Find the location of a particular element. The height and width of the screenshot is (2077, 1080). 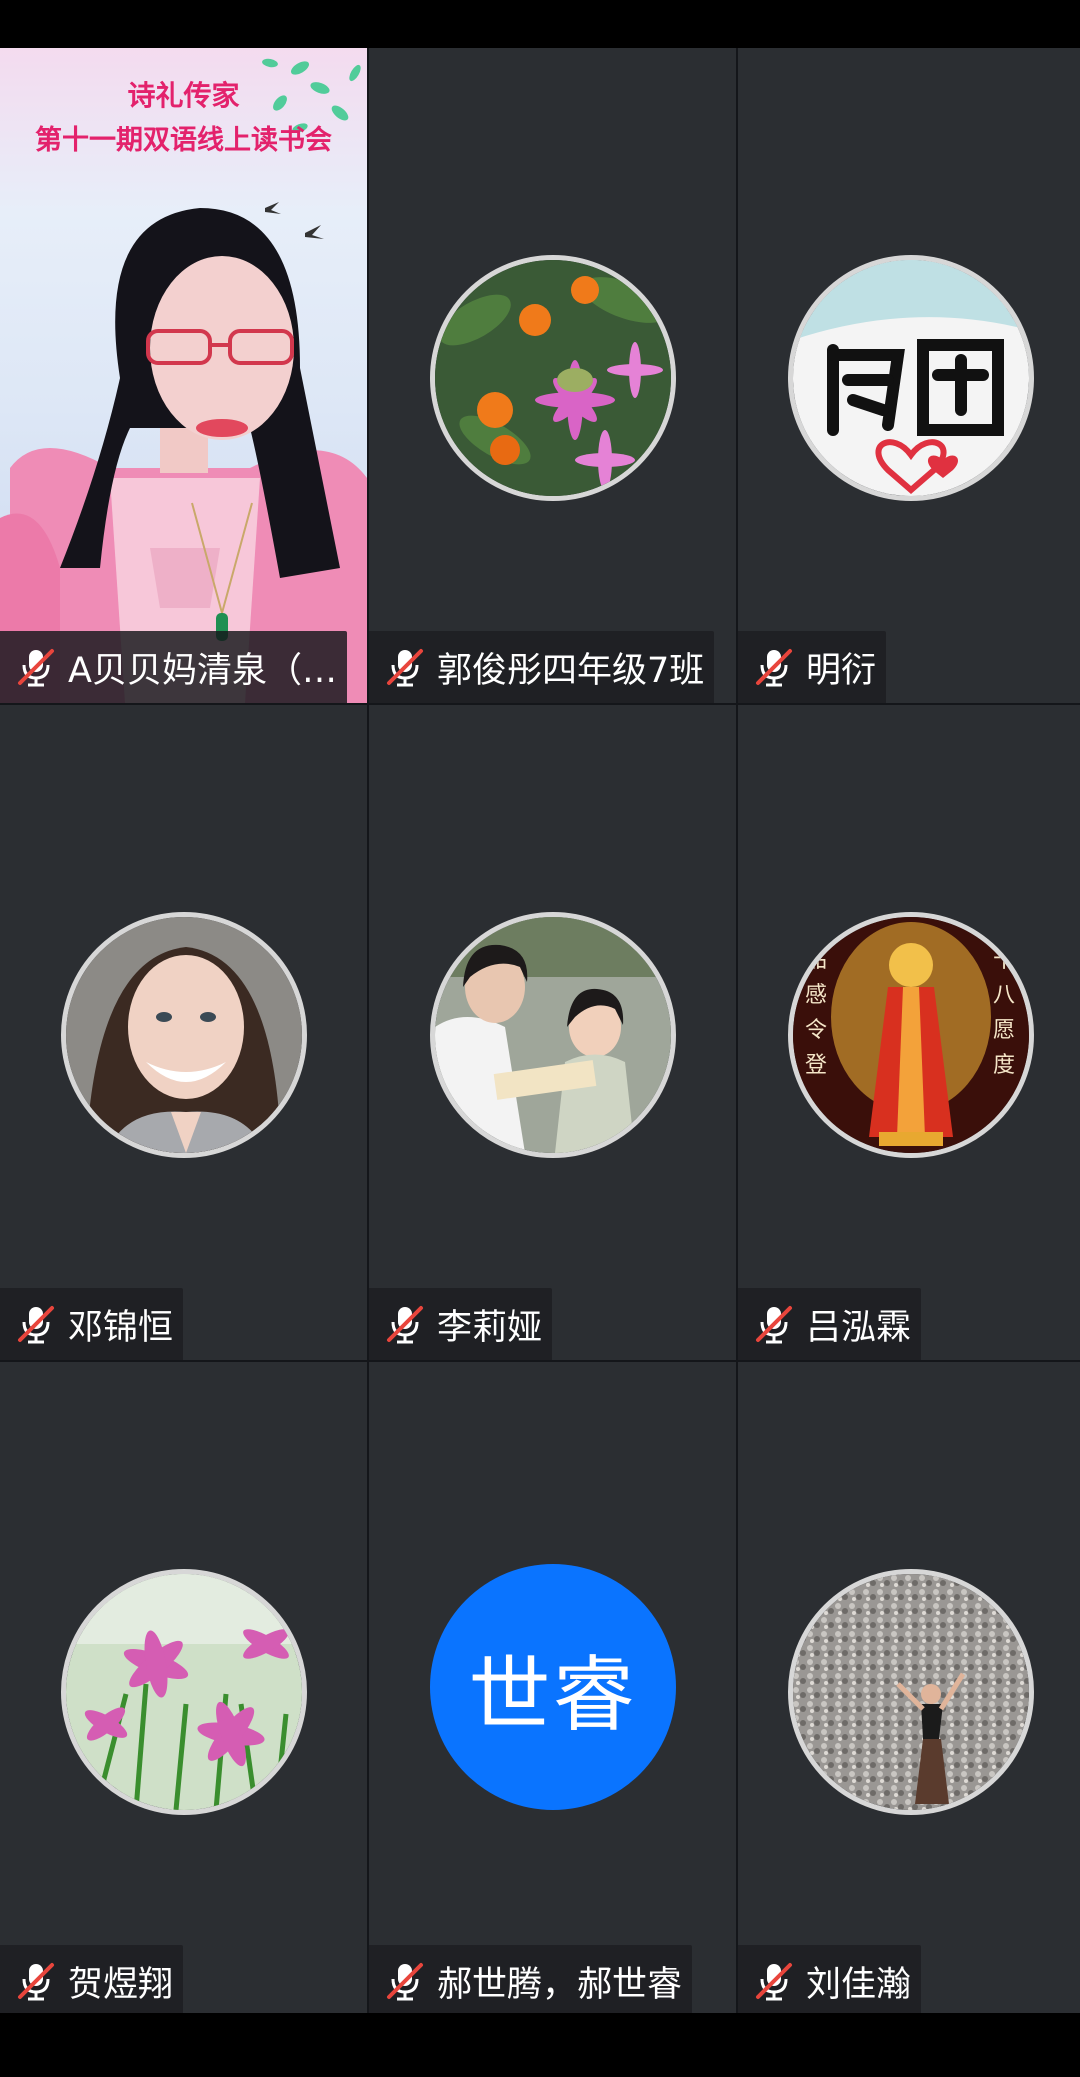

participant-tile: 邓锦恒 is located at coordinates (183, 1032).